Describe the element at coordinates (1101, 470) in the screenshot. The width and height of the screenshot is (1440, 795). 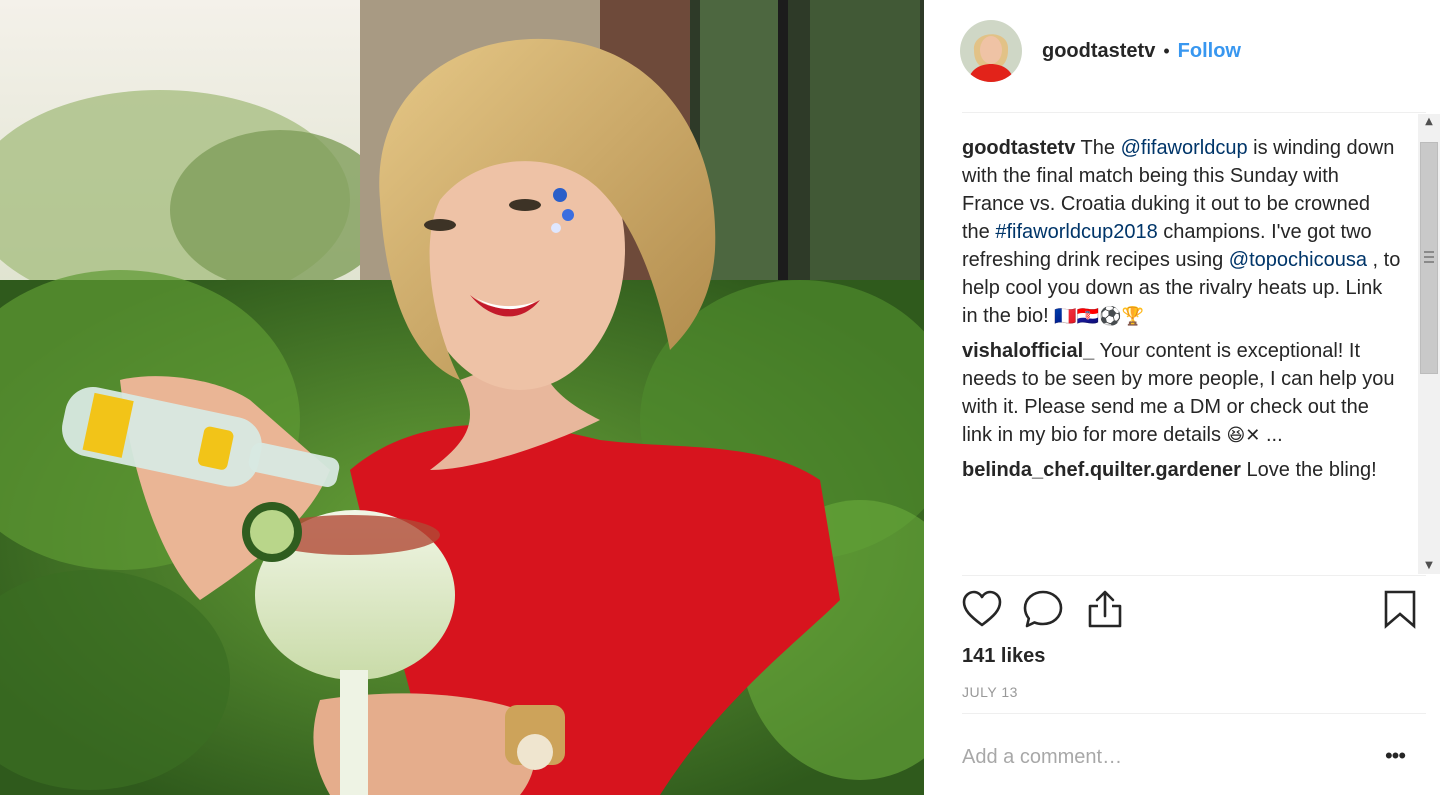
I see `comment-username: belinda_chef.quilter.gardener` at that location.